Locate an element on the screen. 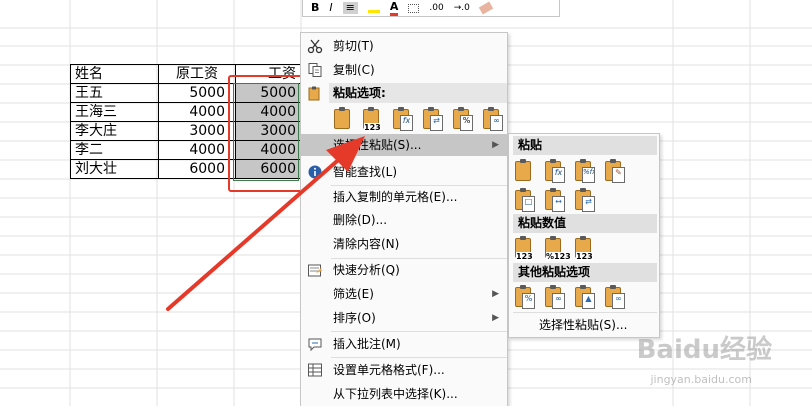 The image size is (812, 406). font-color-button: A is located at coordinates (394, 8).